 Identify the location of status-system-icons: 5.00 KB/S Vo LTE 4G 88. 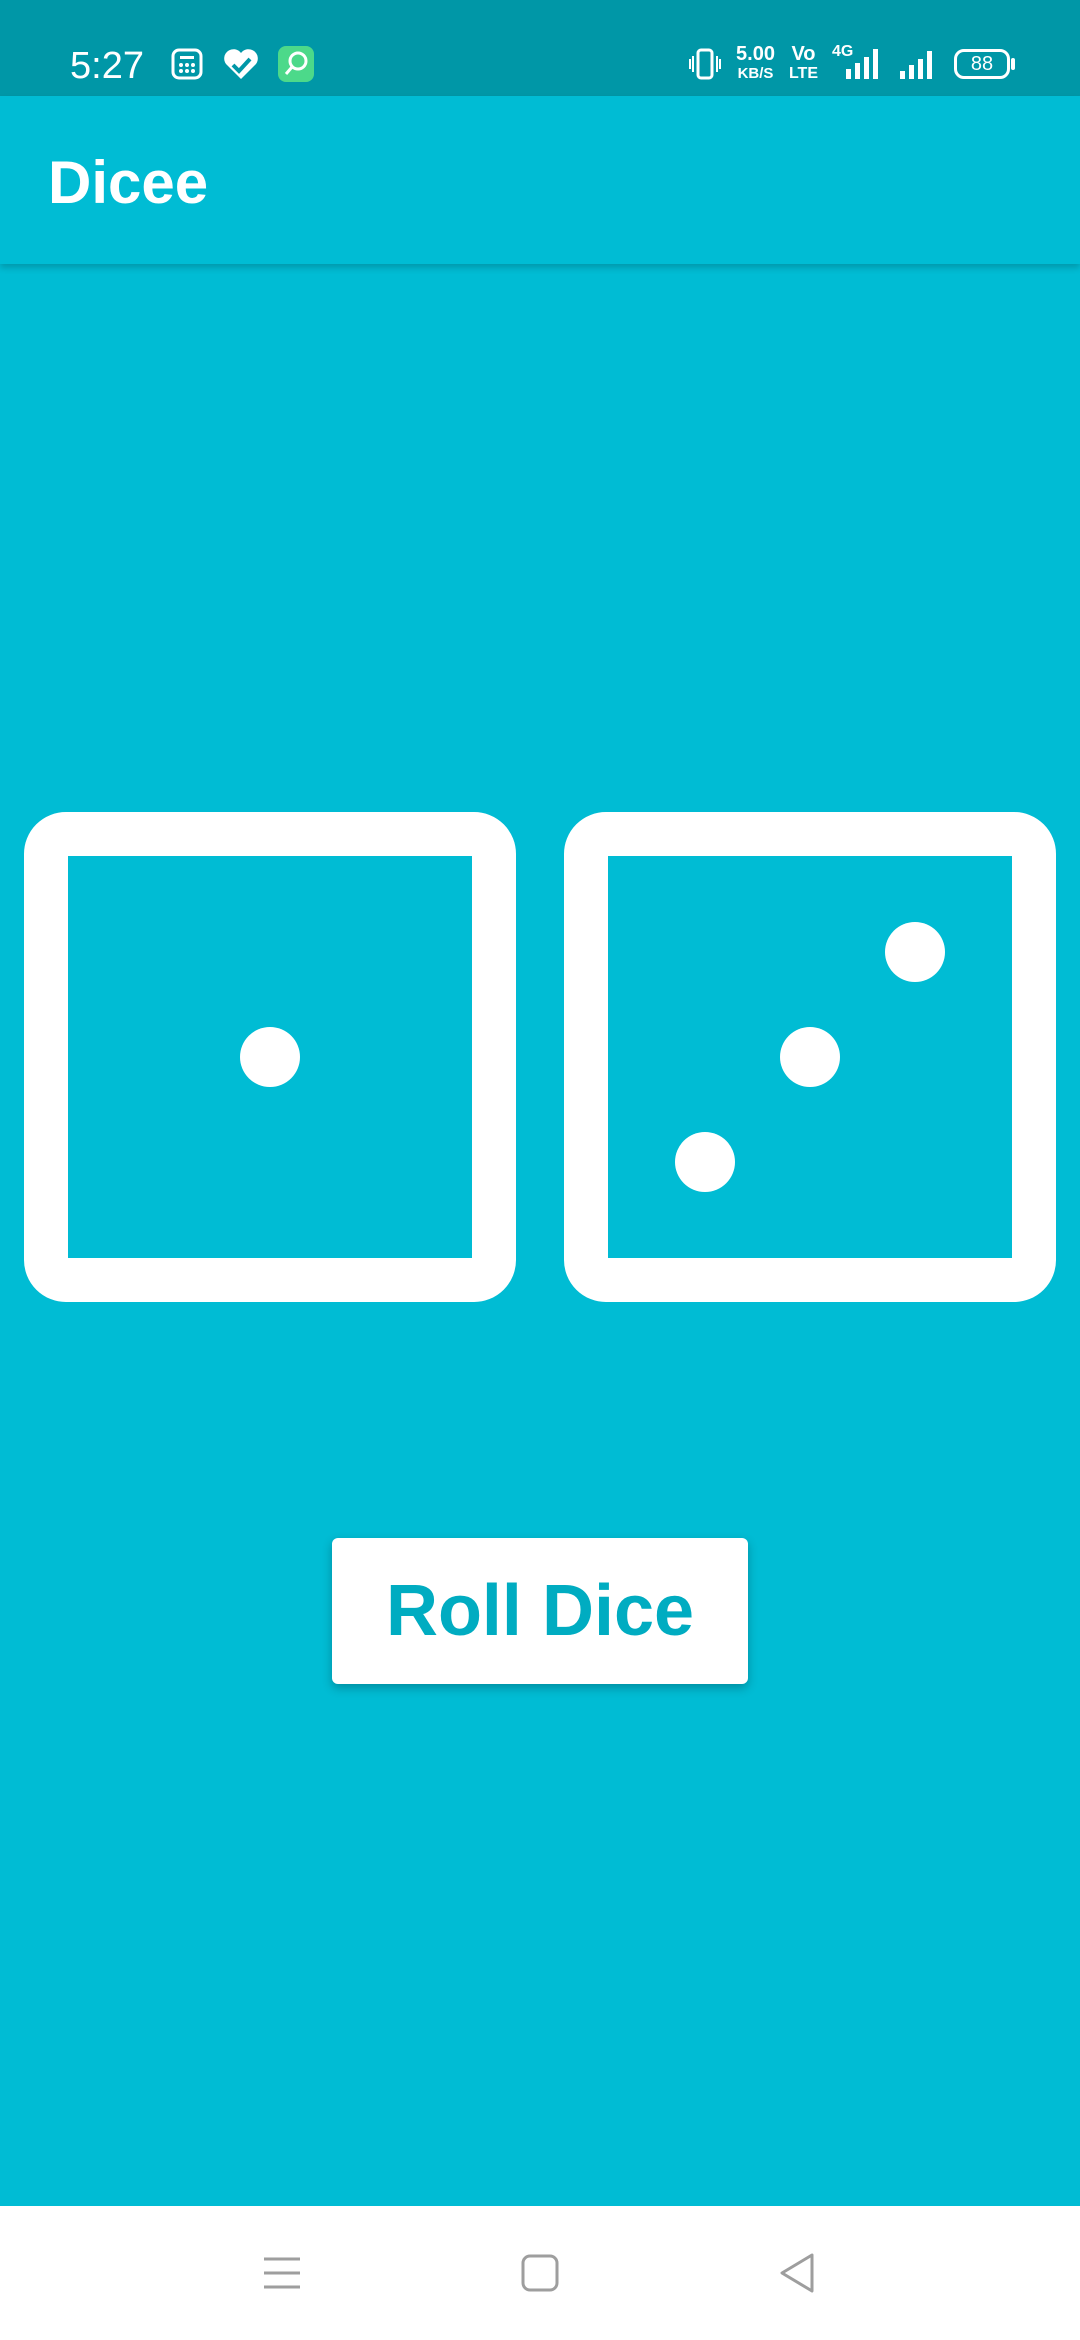
(851, 63).